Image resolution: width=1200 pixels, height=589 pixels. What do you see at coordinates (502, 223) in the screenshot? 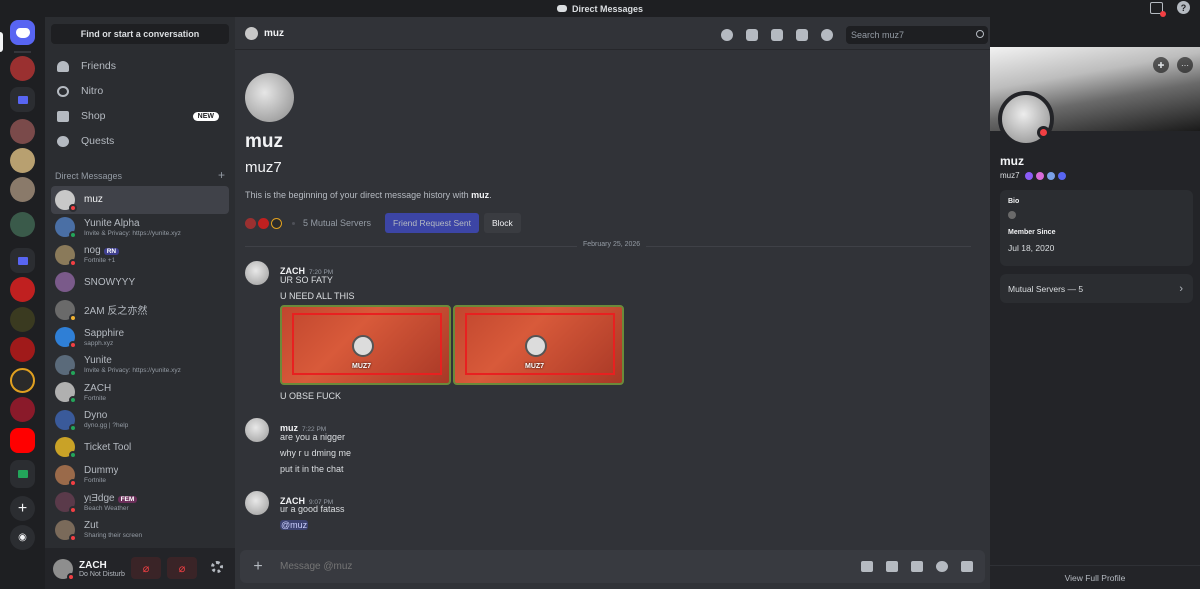
I see `block-button: Block` at bounding box center [502, 223].